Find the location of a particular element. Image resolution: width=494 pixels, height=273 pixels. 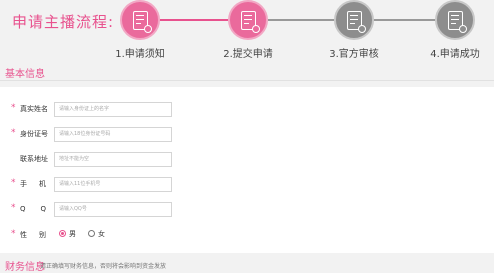

gender-female-label: 女 is located at coordinates (101, 234).